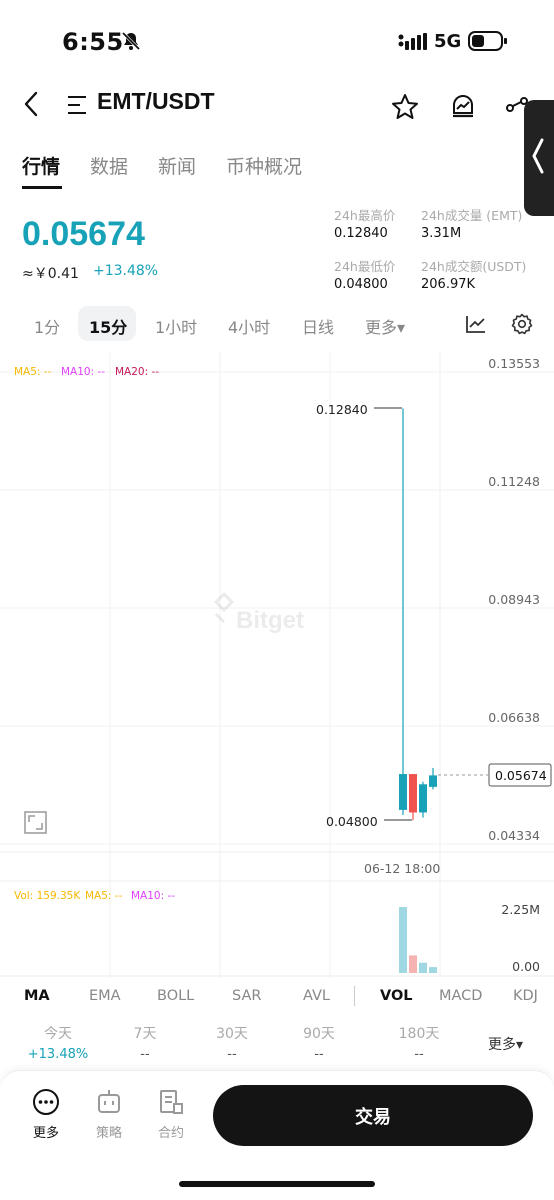 This screenshot has width=554, height=1200. What do you see at coordinates (137, 372) in the screenshot?
I see `ma20-label: MA20: --` at bounding box center [137, 372].